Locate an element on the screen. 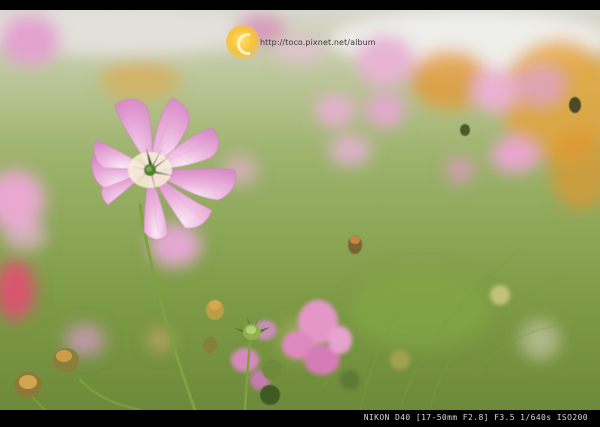 The width and height of the screenshot is (600, 427). watermark-url: http://toco.pixnet.net/album is located at coordinates (318, 42).